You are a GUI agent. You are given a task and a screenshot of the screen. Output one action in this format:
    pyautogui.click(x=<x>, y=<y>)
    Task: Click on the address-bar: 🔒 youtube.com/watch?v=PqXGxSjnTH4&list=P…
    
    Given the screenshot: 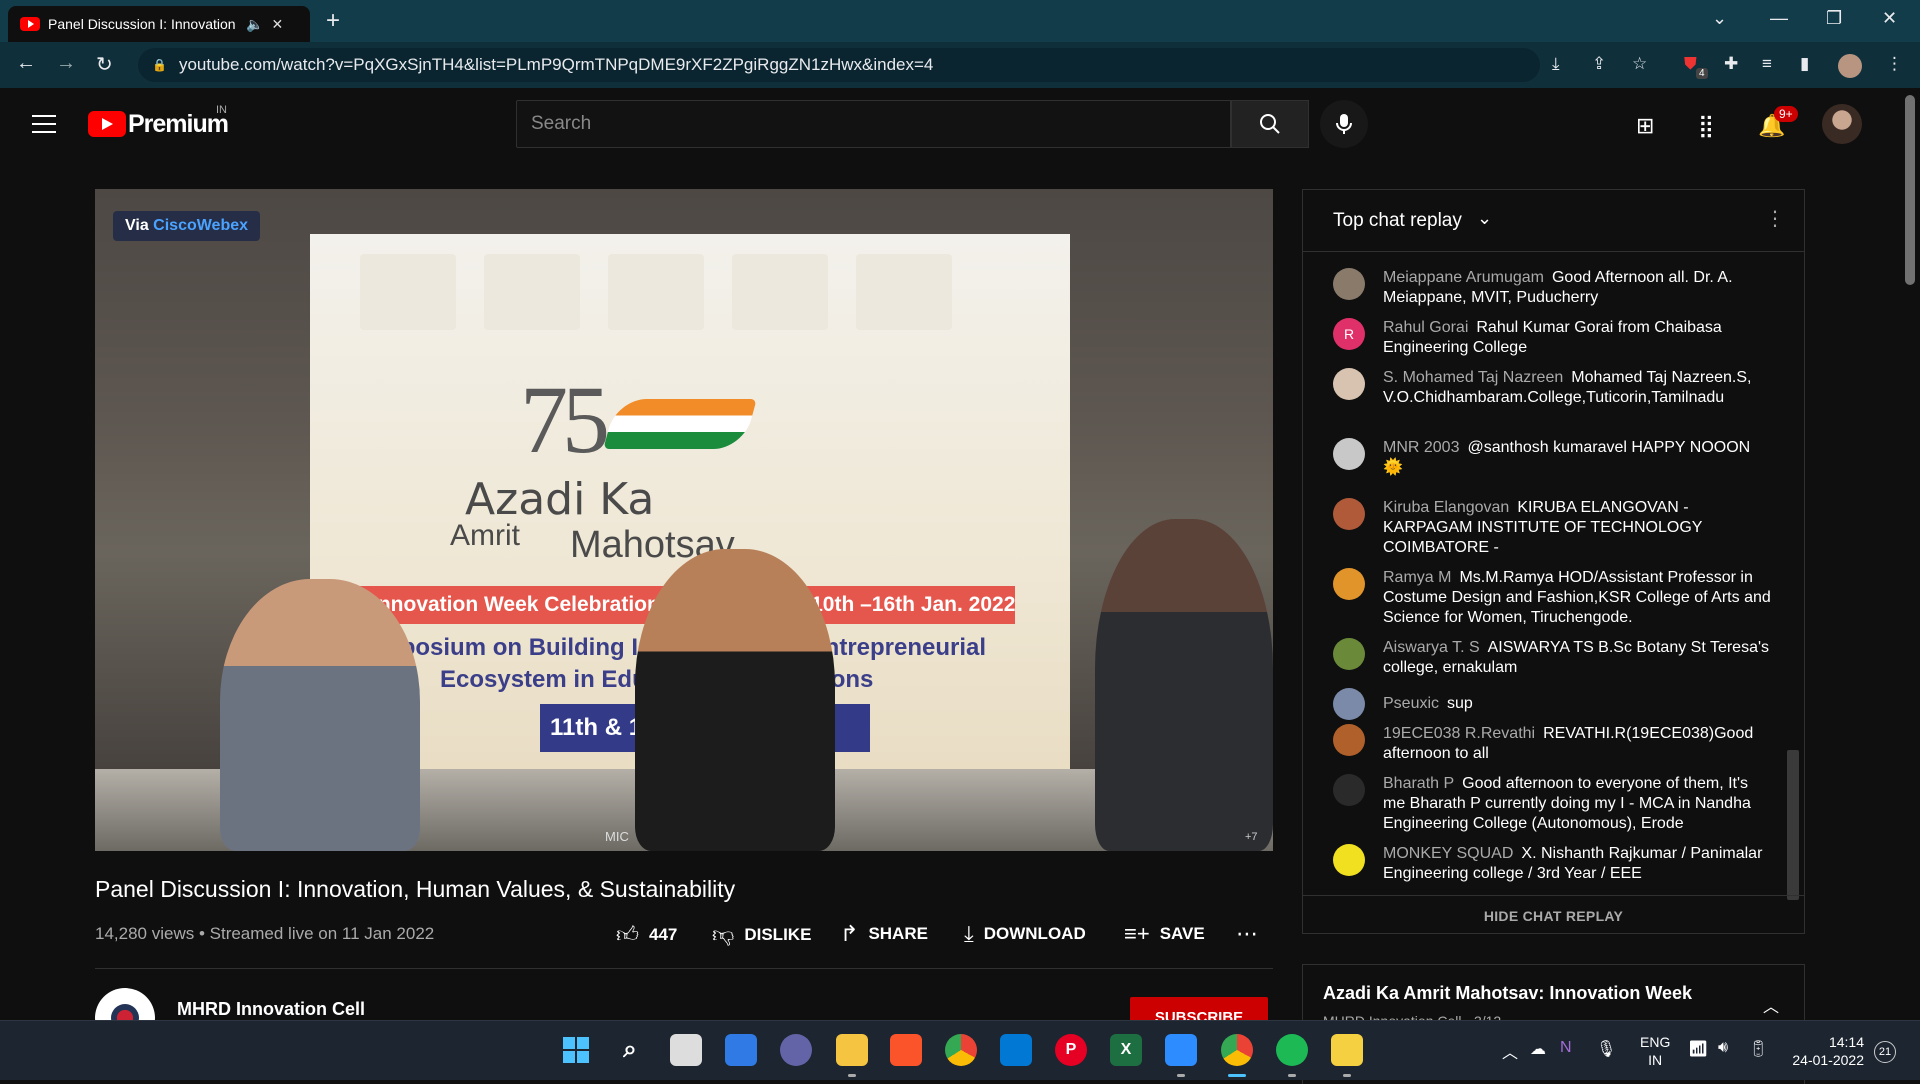 What is the action you would take?
    pyautogui.click(x=839, y=65)
    